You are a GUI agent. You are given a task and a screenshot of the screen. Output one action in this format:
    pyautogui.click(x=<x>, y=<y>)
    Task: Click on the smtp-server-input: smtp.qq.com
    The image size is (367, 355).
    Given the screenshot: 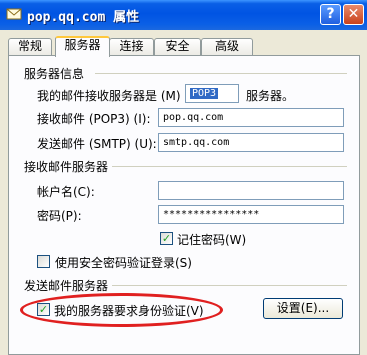 What is the action you would take?
    pyautogui.click(x=251, y=142)
    